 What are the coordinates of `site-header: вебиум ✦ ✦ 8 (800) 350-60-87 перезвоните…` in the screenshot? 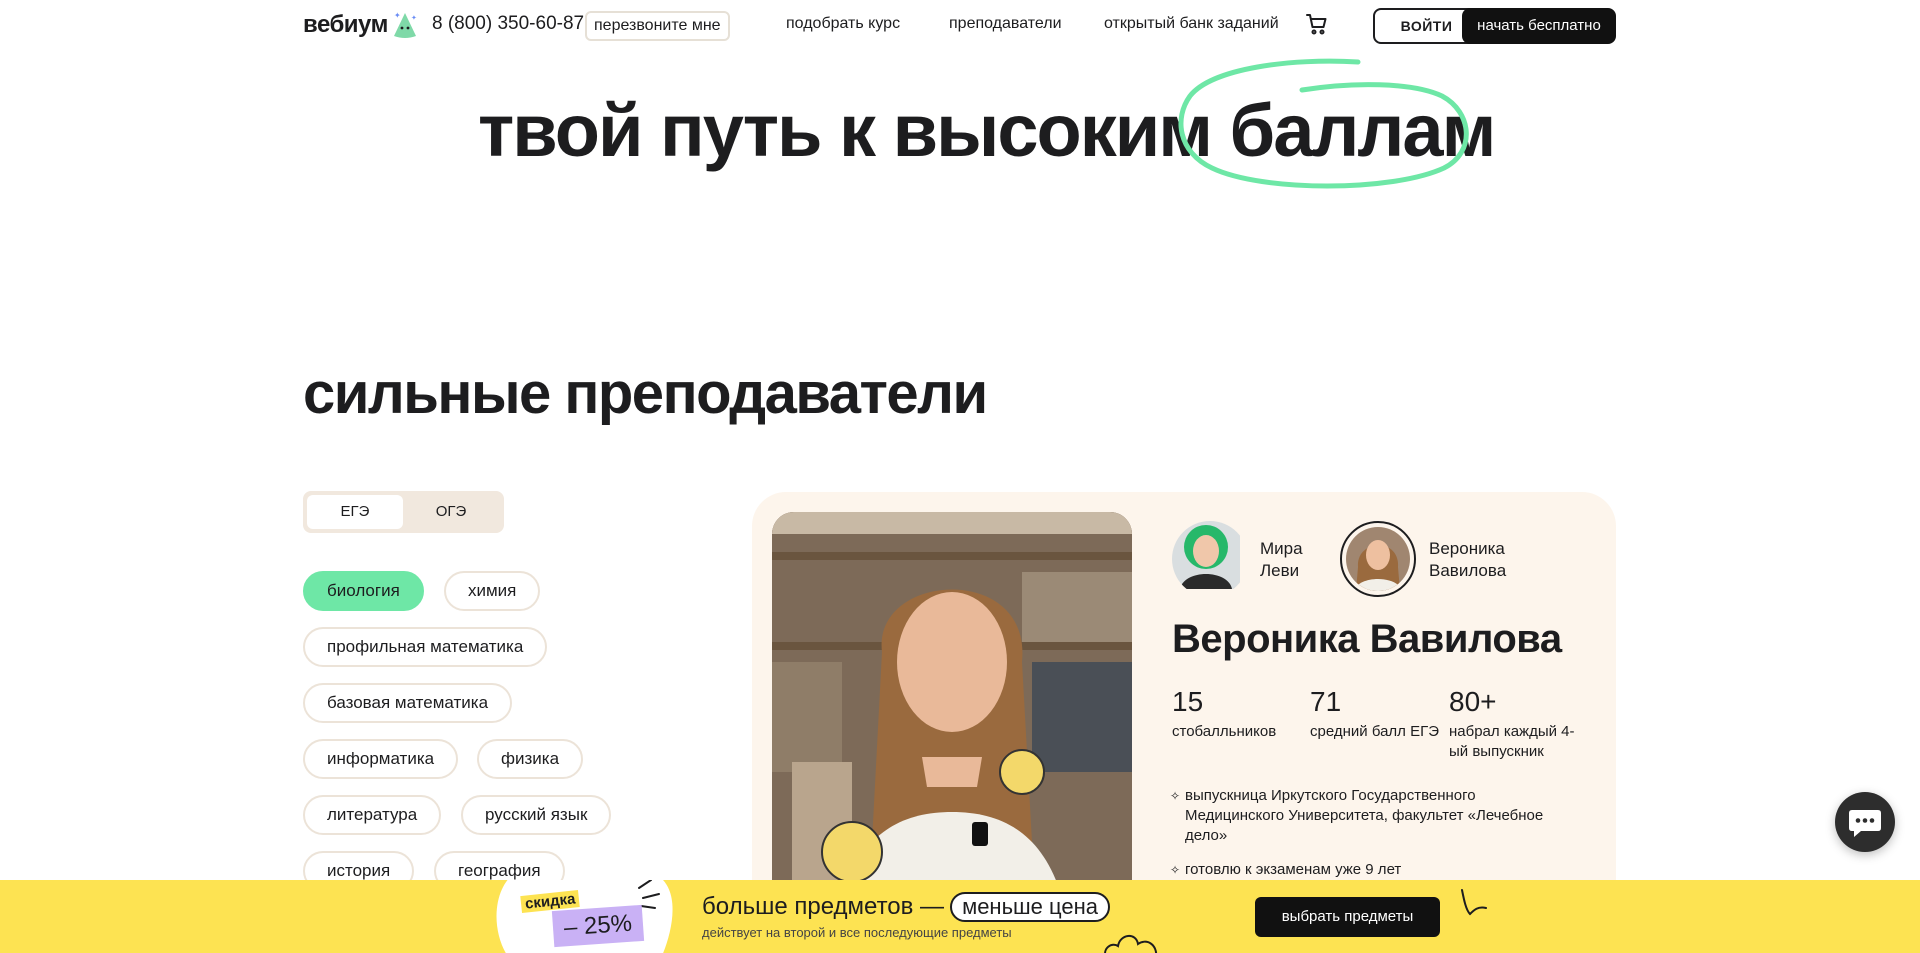 It's located at (960, 26).